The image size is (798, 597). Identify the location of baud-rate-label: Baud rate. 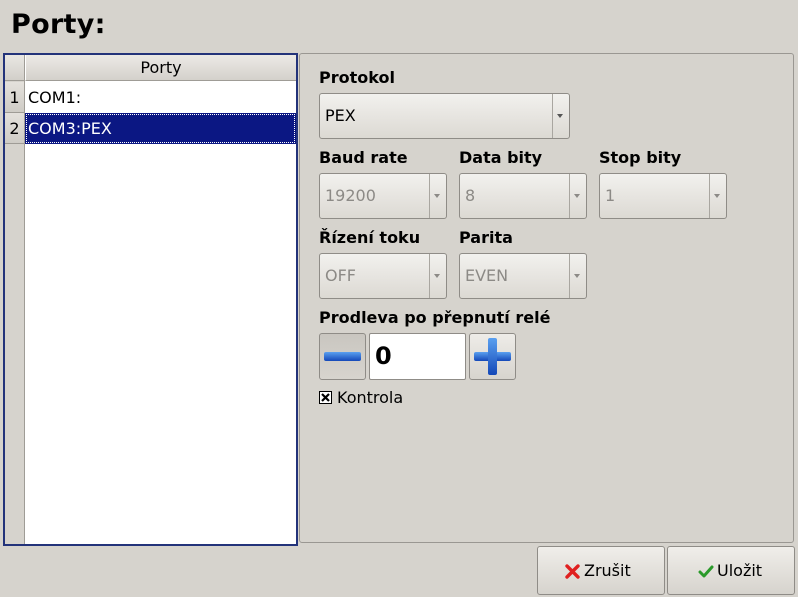
(363, 157).